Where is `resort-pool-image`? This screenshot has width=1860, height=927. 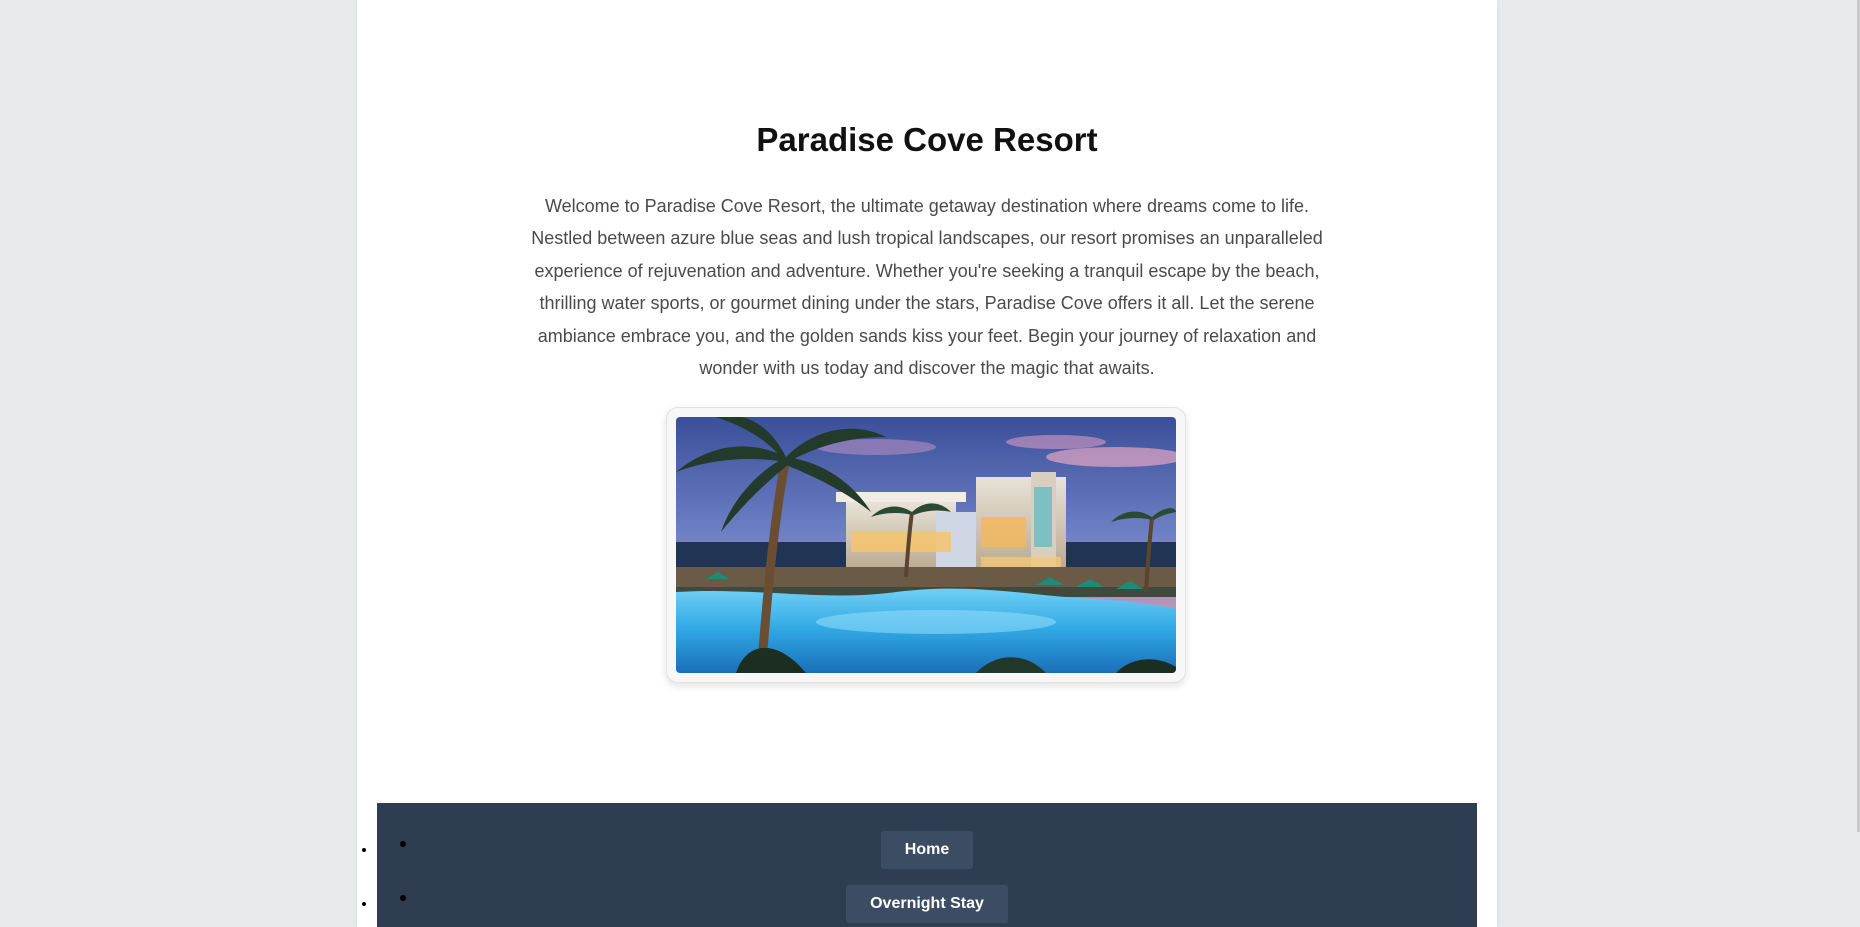
resort-pool-image is located at coordinates (926, 545).